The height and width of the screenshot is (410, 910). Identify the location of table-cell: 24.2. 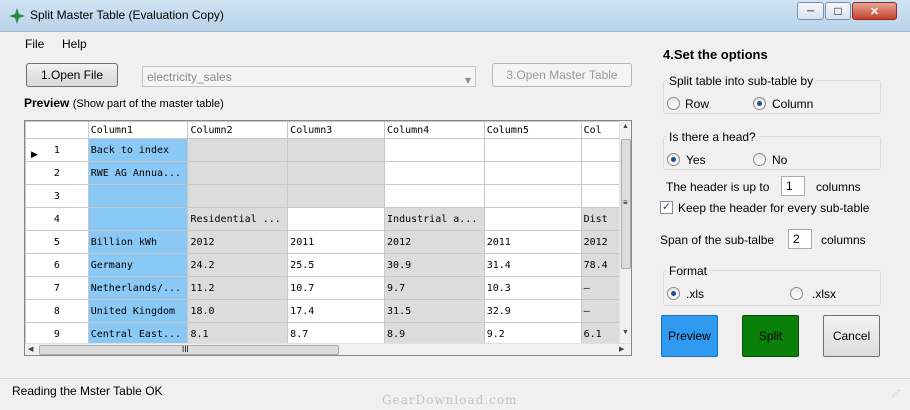
(238, 265).